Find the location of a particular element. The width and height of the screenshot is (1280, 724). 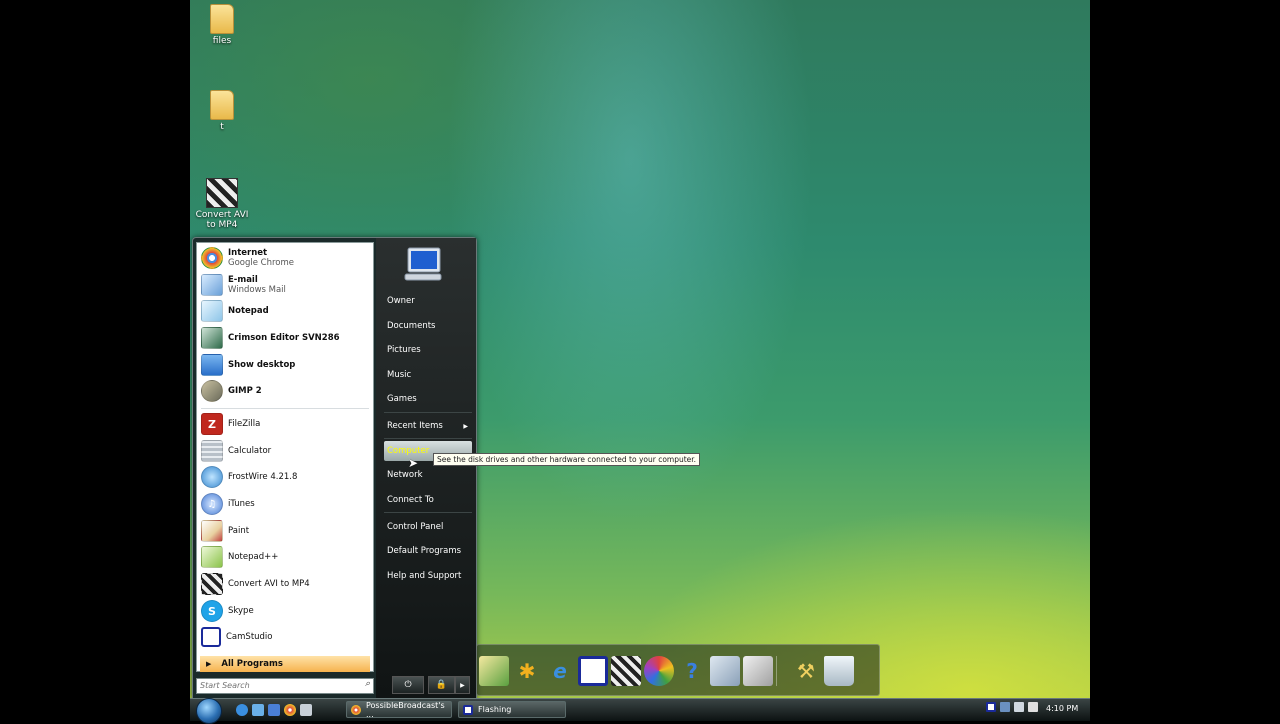

item-name: Skype is located at coordinates (241, 611).